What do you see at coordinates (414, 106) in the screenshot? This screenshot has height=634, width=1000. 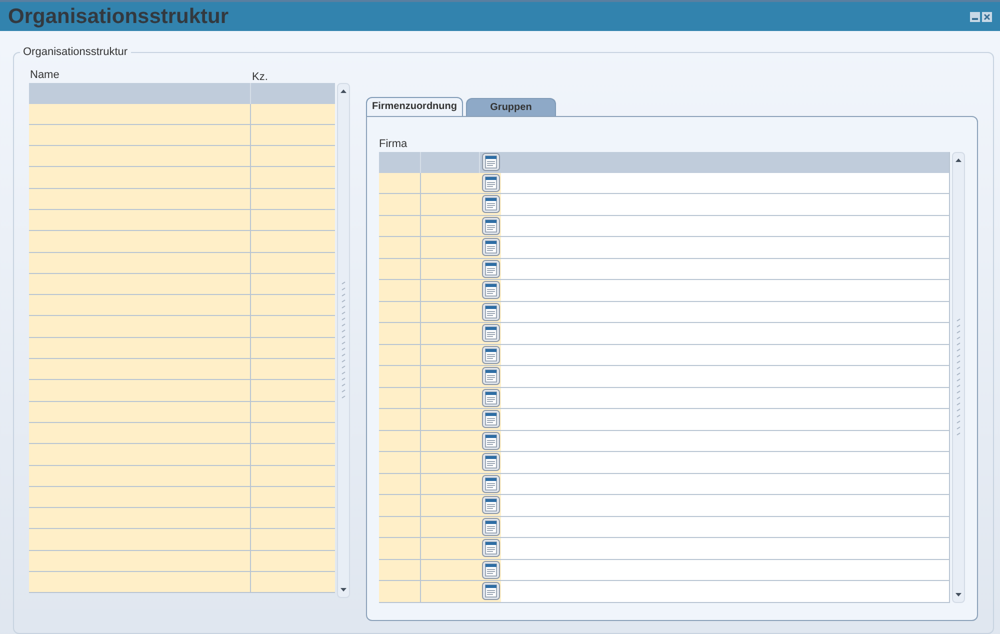 I see `tab: Firmenzuordnung` at bounding box center [414, 106].